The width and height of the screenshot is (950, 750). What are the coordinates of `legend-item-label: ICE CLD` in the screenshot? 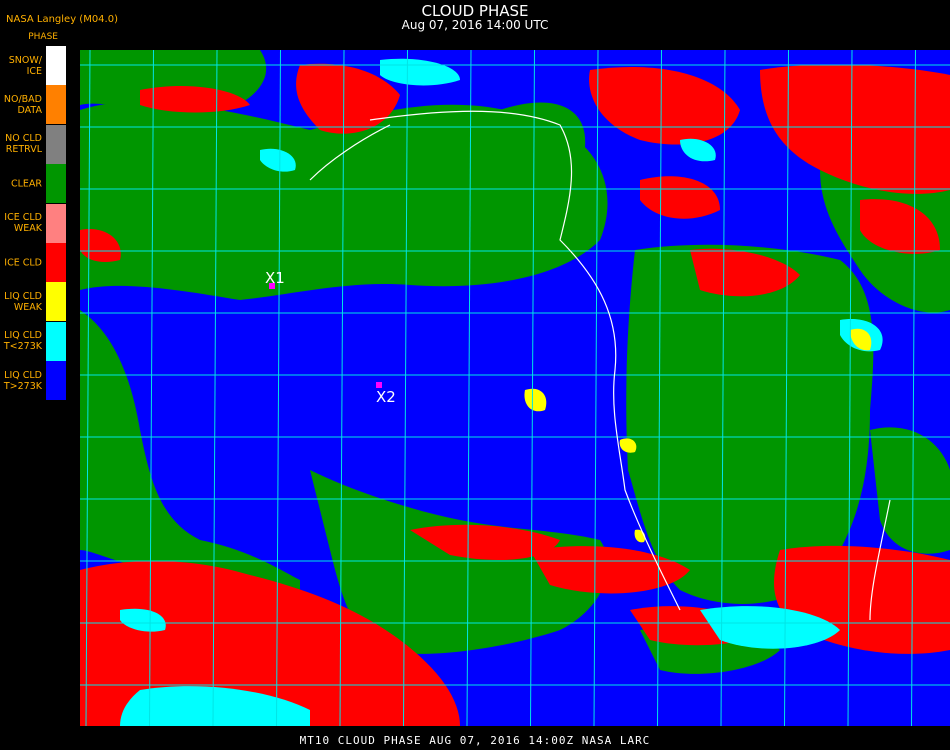 It's located at (23, 262).